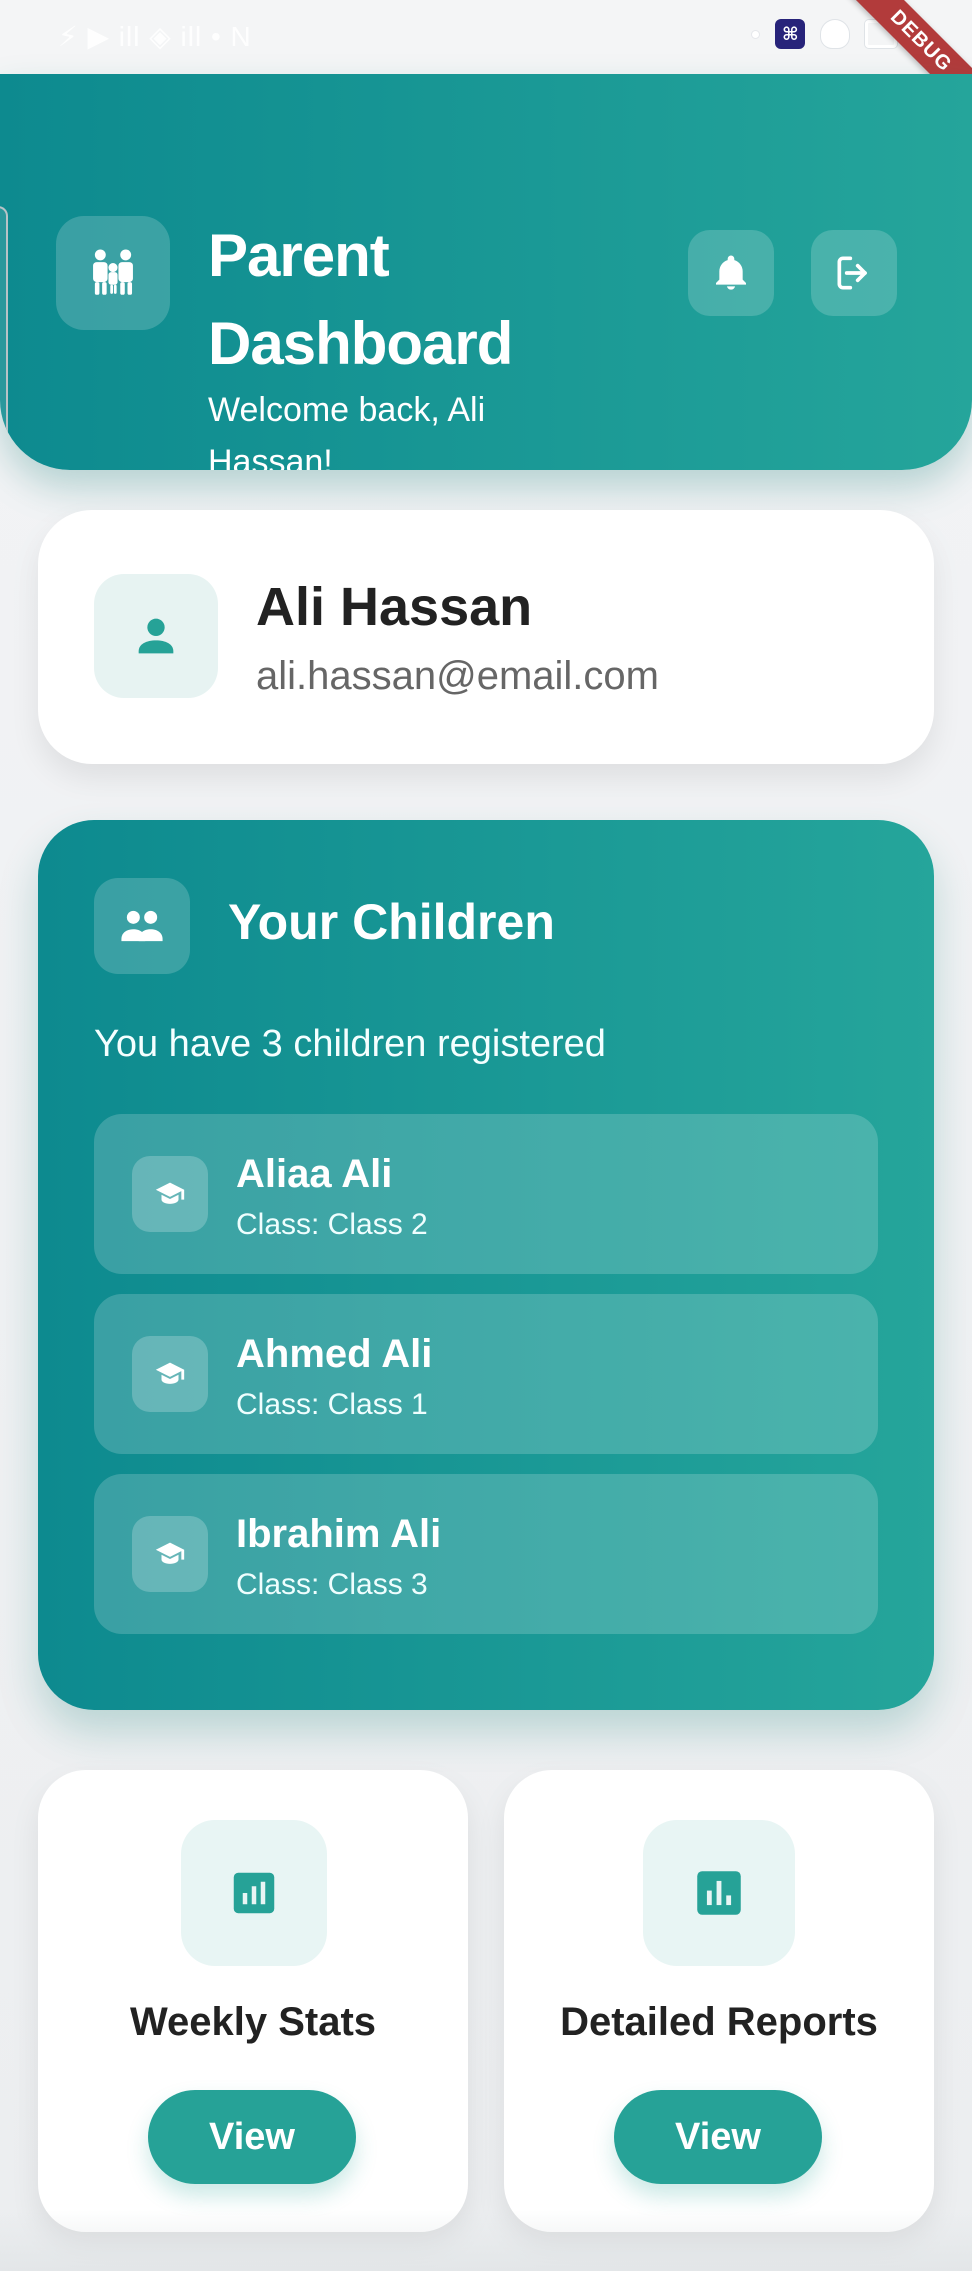  I want to click on detailed-reports-card: Detailed Reports View, so click(719, 2001).